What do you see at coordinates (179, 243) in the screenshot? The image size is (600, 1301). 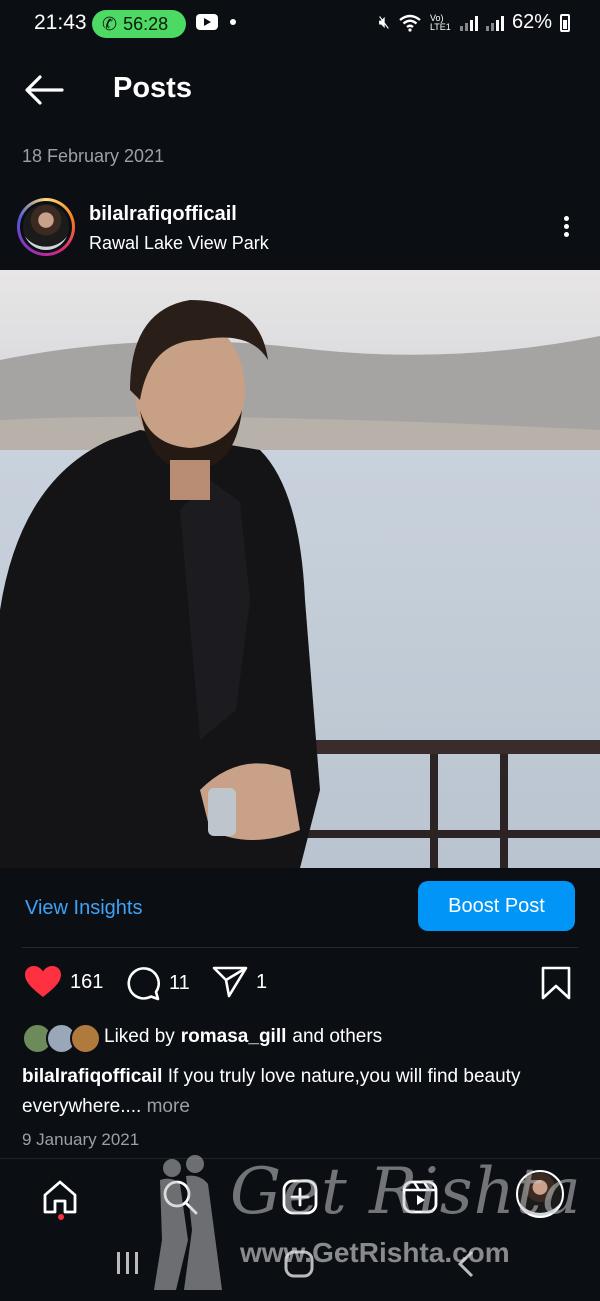 I see `post-location: Rawal Lake View Park` at bounding box center [179, 243].